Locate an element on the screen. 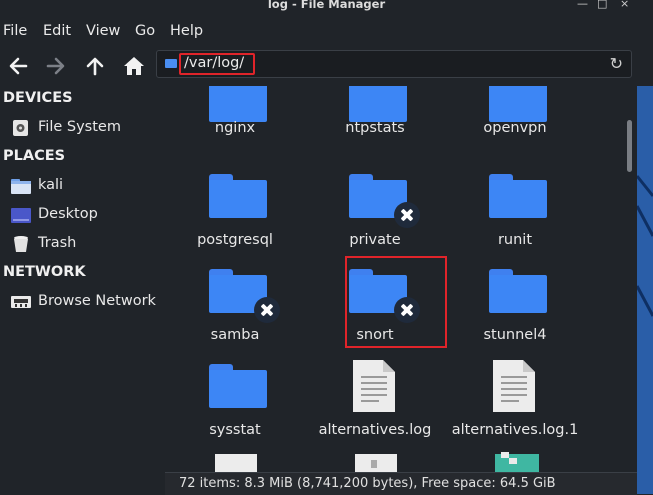  back-button is located at coordinates (18, 66).